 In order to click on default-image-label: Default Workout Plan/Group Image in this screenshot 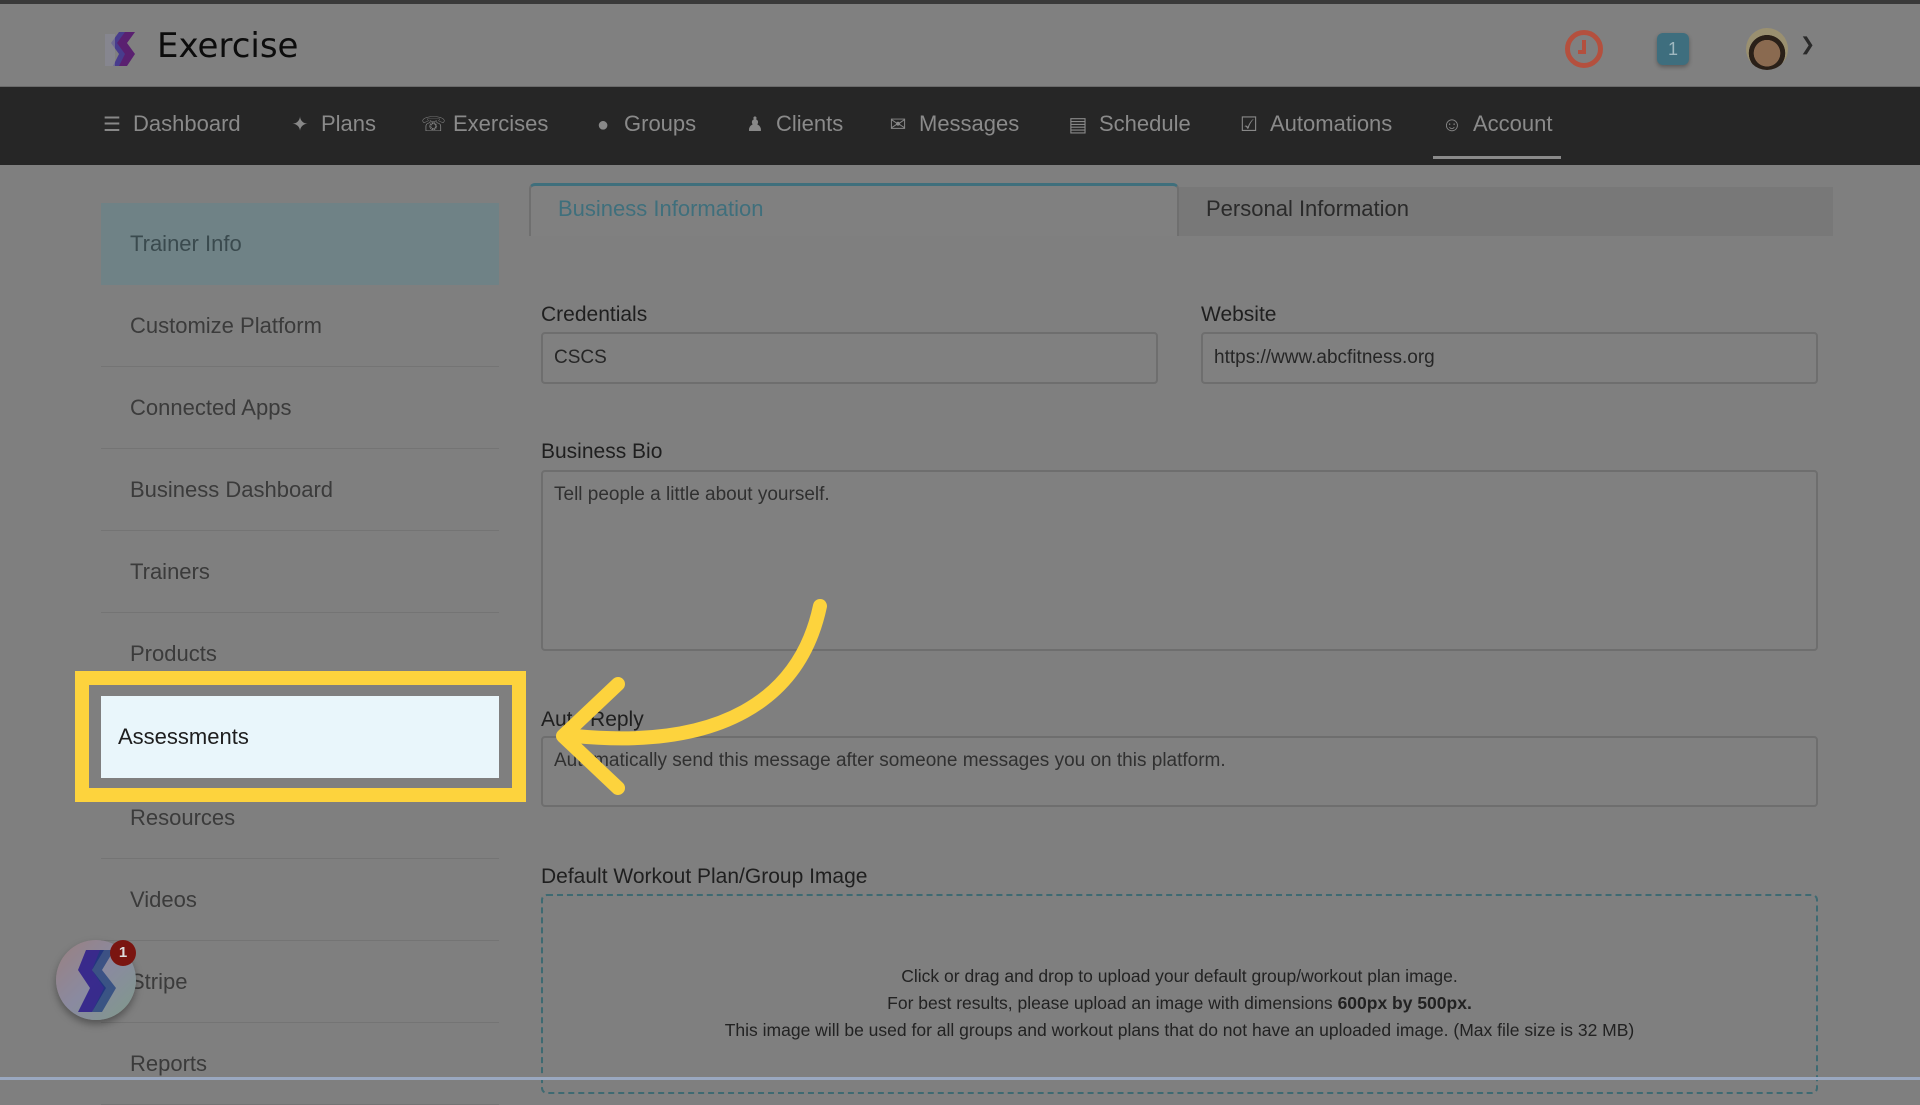, I will do `click(704, 876)`.